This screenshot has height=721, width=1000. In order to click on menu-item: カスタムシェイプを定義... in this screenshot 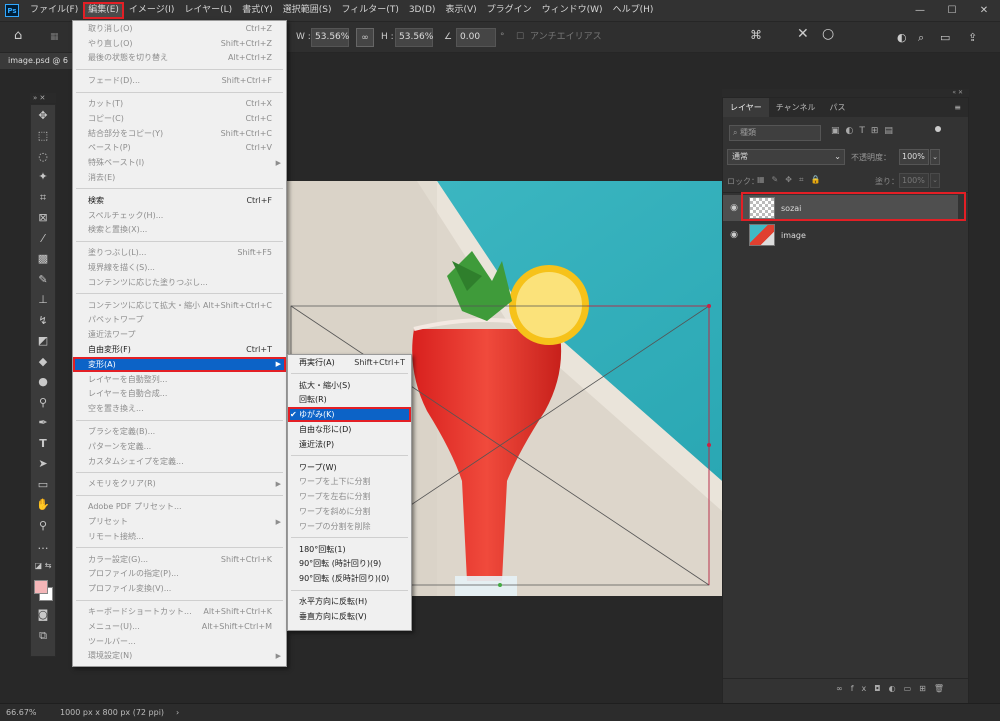, I will do `click(179, 461)`.